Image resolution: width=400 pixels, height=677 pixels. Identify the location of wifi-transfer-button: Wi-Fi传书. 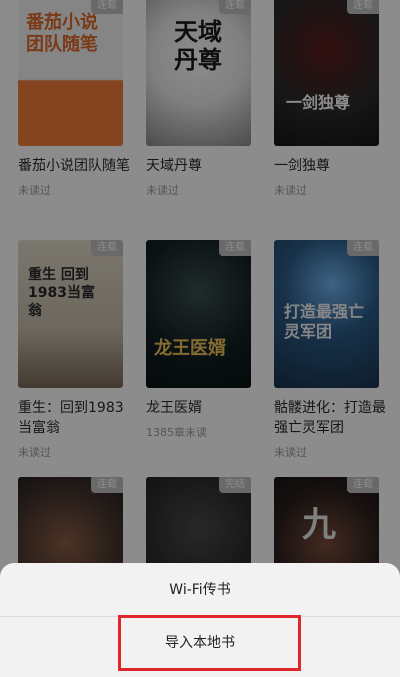
(200, 589).